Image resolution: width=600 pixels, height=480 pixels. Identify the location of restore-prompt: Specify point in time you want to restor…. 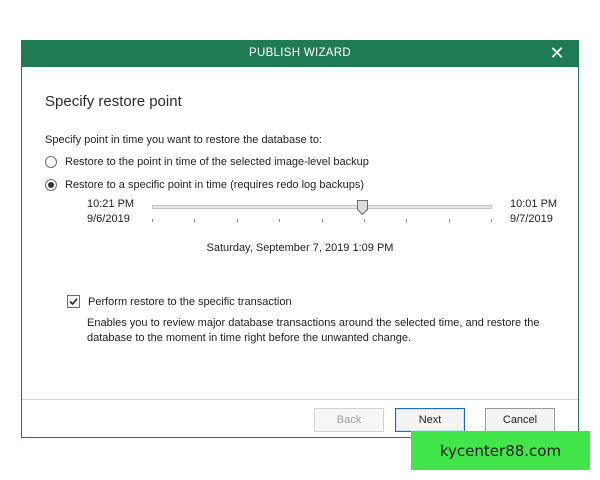
(183, 140).